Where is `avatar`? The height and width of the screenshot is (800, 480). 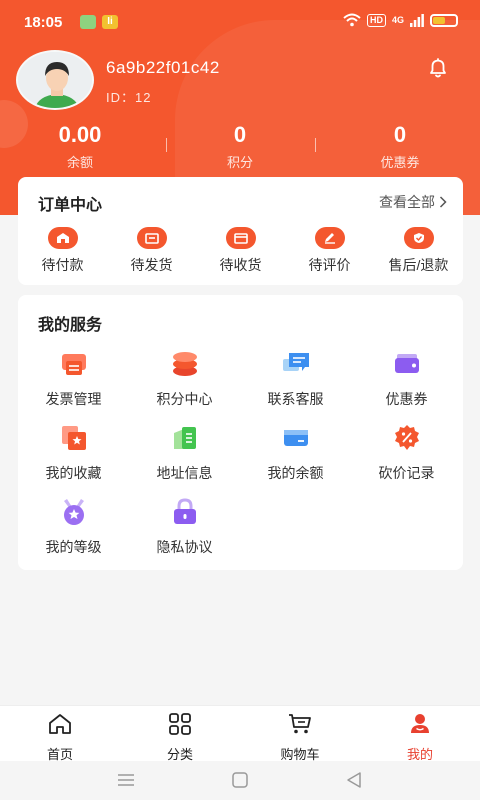 avatar is located at coordinates (55, 80).